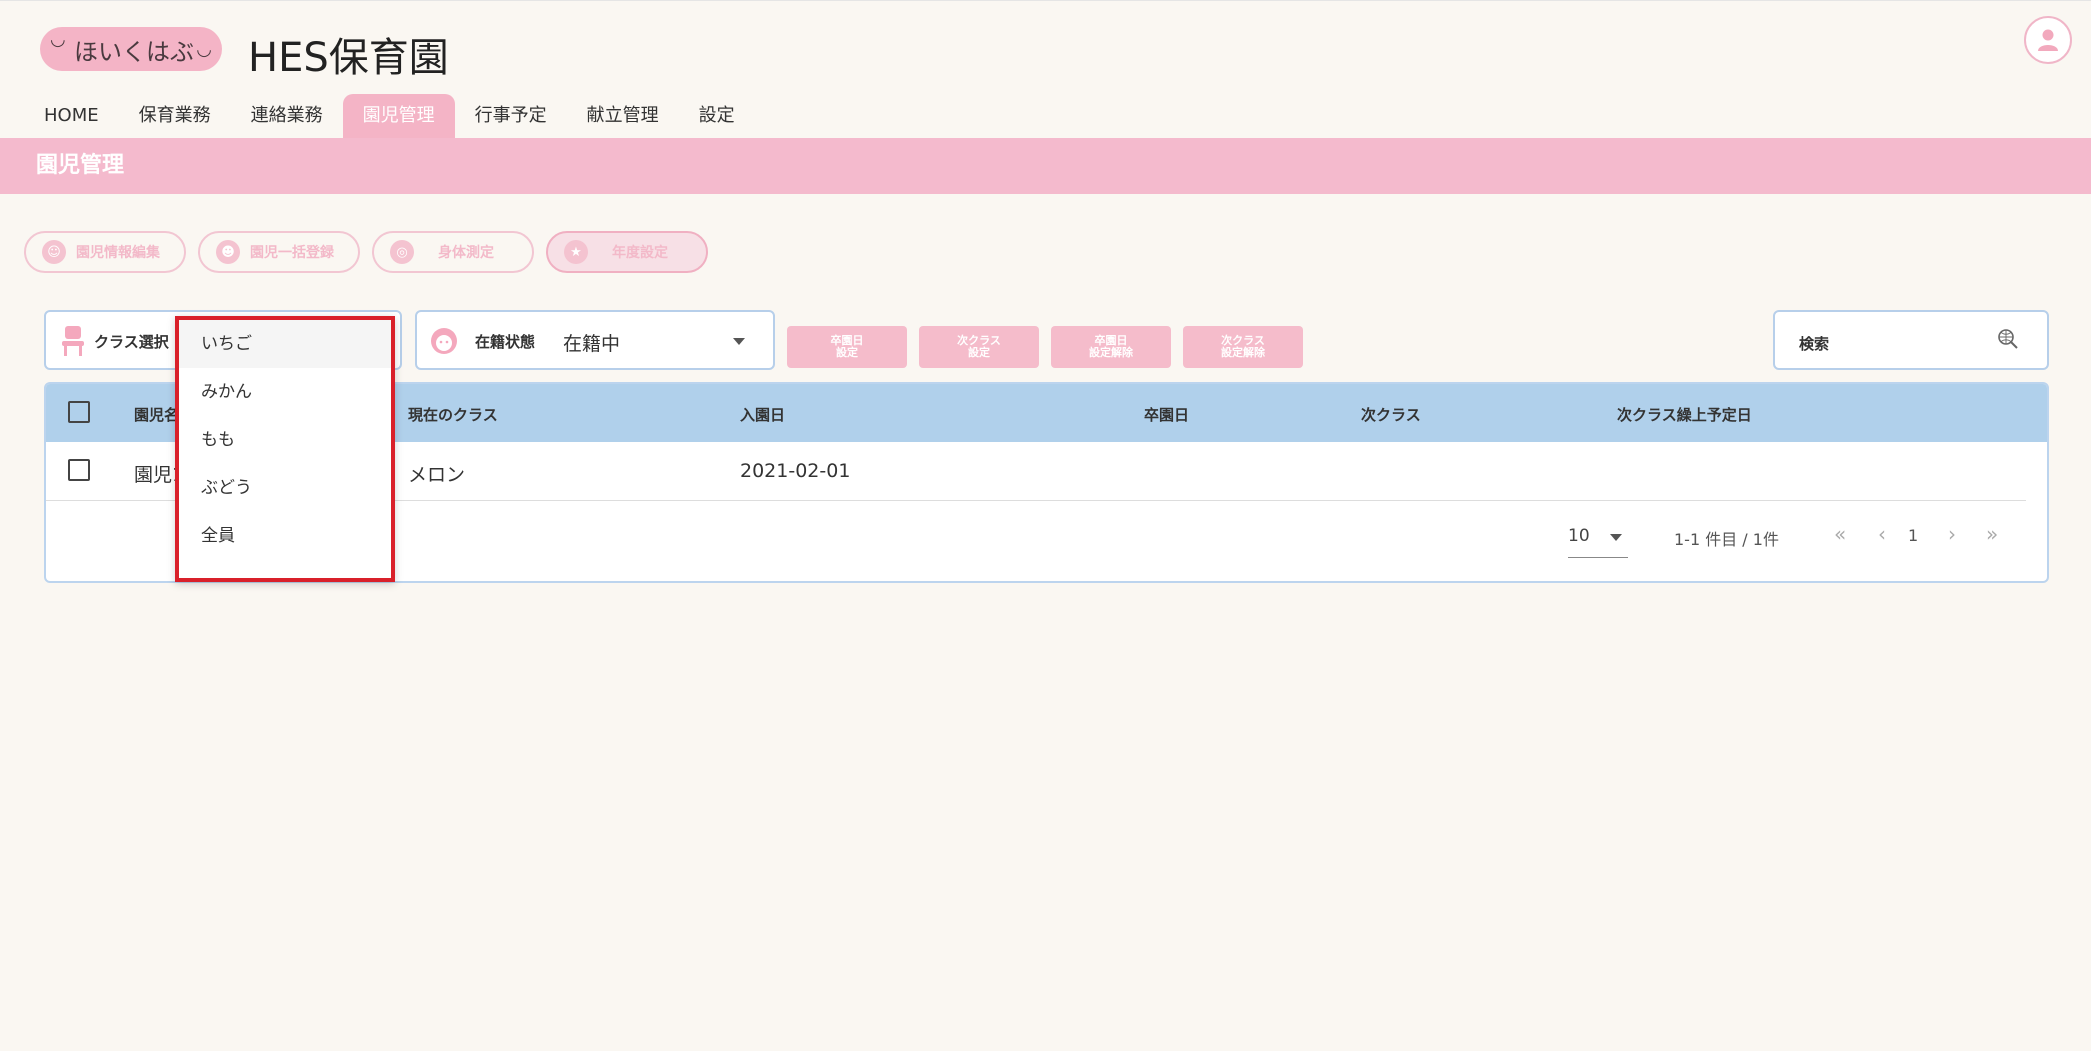  I want to click on first-page-icon: «, so click(1840, 534).